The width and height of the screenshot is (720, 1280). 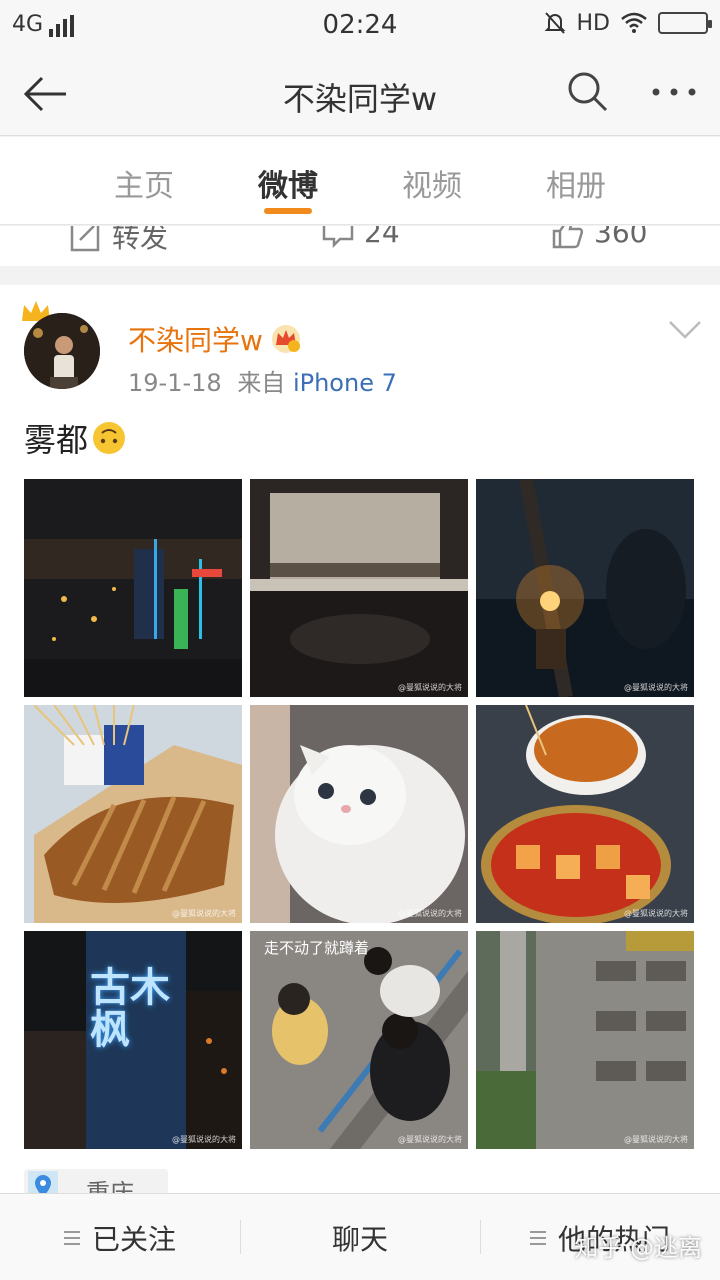 I want to click on white-cat-photo: @曼狐说说的大将, so click(x=359, y=814).